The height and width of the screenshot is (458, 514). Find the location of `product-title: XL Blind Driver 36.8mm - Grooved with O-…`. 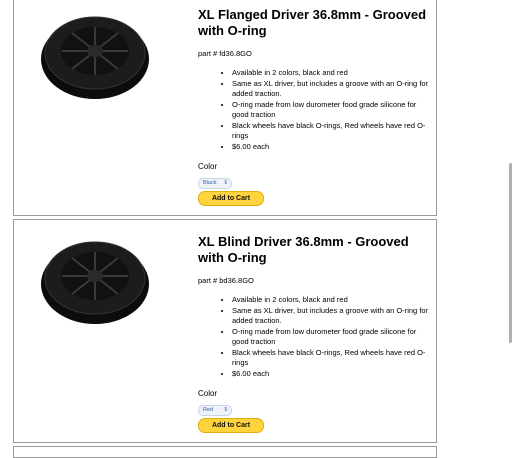

product-title: XL Blind Driver 36.8mm - Grooved with O-… is located at coordinates (303, 249).